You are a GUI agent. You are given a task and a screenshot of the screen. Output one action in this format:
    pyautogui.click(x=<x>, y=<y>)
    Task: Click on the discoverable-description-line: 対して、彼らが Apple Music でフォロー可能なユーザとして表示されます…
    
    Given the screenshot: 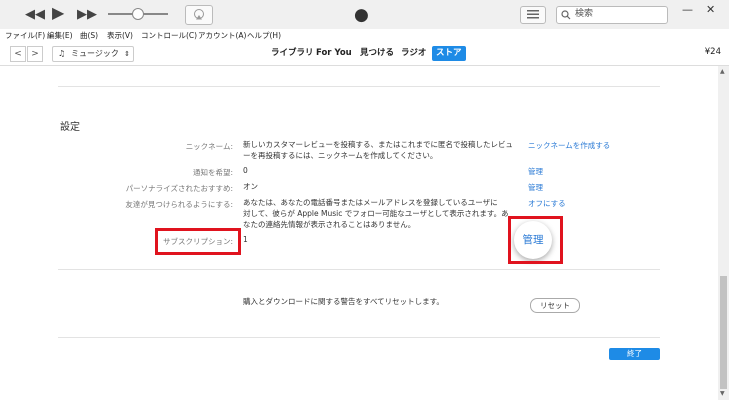 What is the action you would take?
    pyautogui.click(x=376, y=213)
    